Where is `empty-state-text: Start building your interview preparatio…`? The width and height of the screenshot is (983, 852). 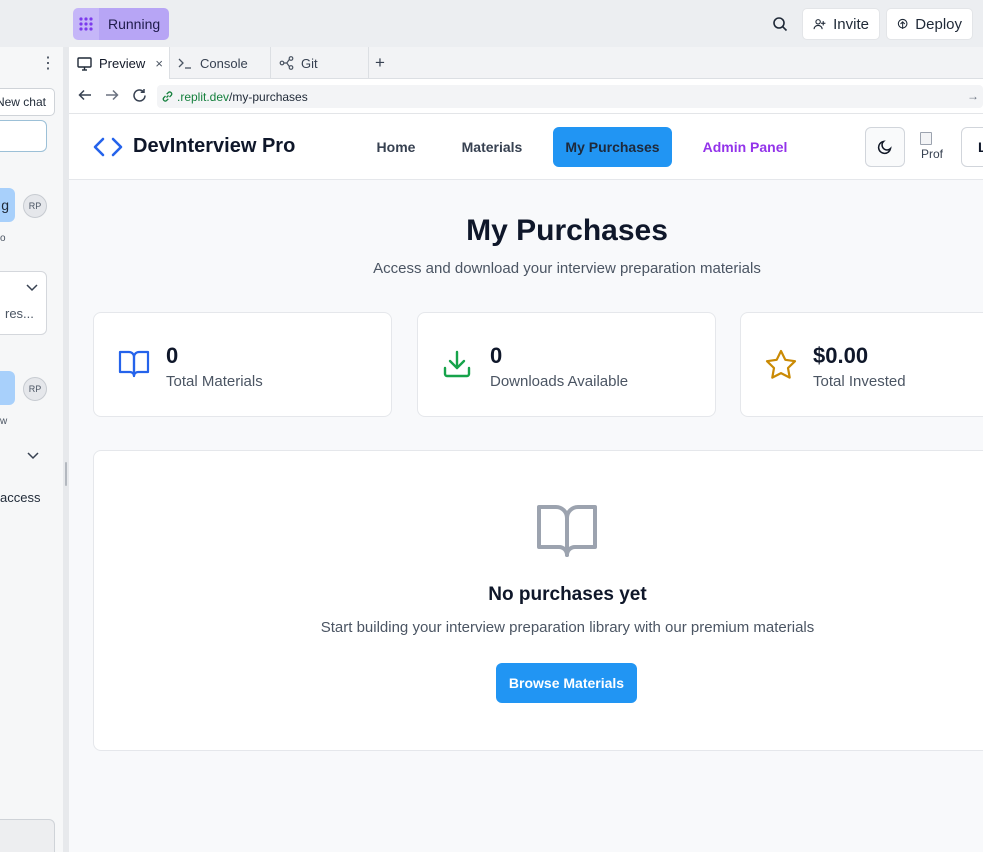 empty-state-text: Start building your interview preparatio… is located at coordinates (567, 627).